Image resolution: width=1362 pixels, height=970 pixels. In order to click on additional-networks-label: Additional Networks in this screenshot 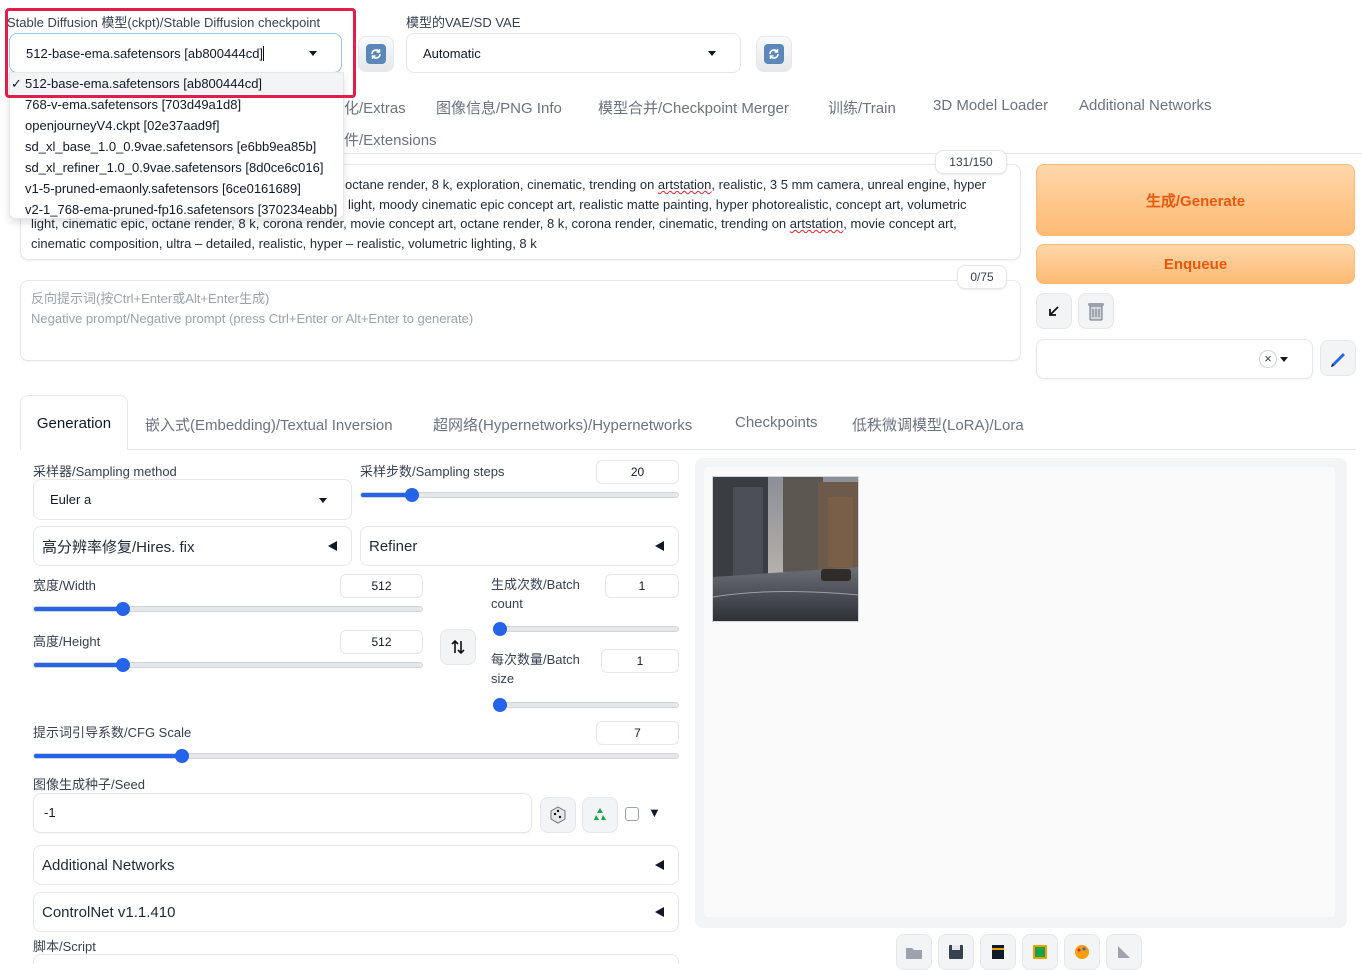, I will do `click(108, 865)`.